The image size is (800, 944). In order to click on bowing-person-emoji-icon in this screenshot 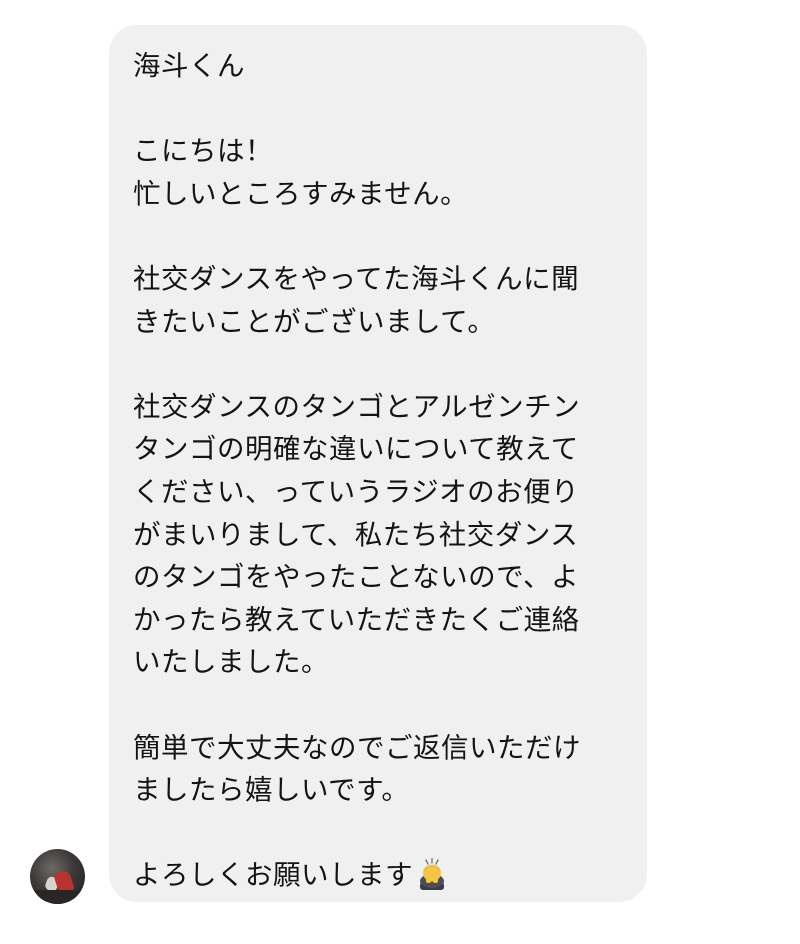, I will do `click(432, 880)`.